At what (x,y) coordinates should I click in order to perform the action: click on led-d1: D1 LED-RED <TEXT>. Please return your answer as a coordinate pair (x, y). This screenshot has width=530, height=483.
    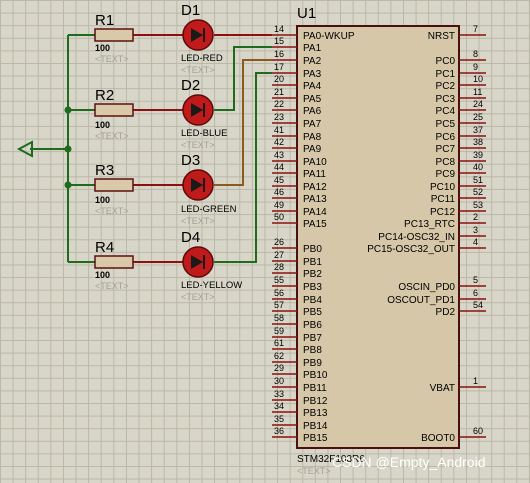
    Looking at the image, I should click on (202, 38).